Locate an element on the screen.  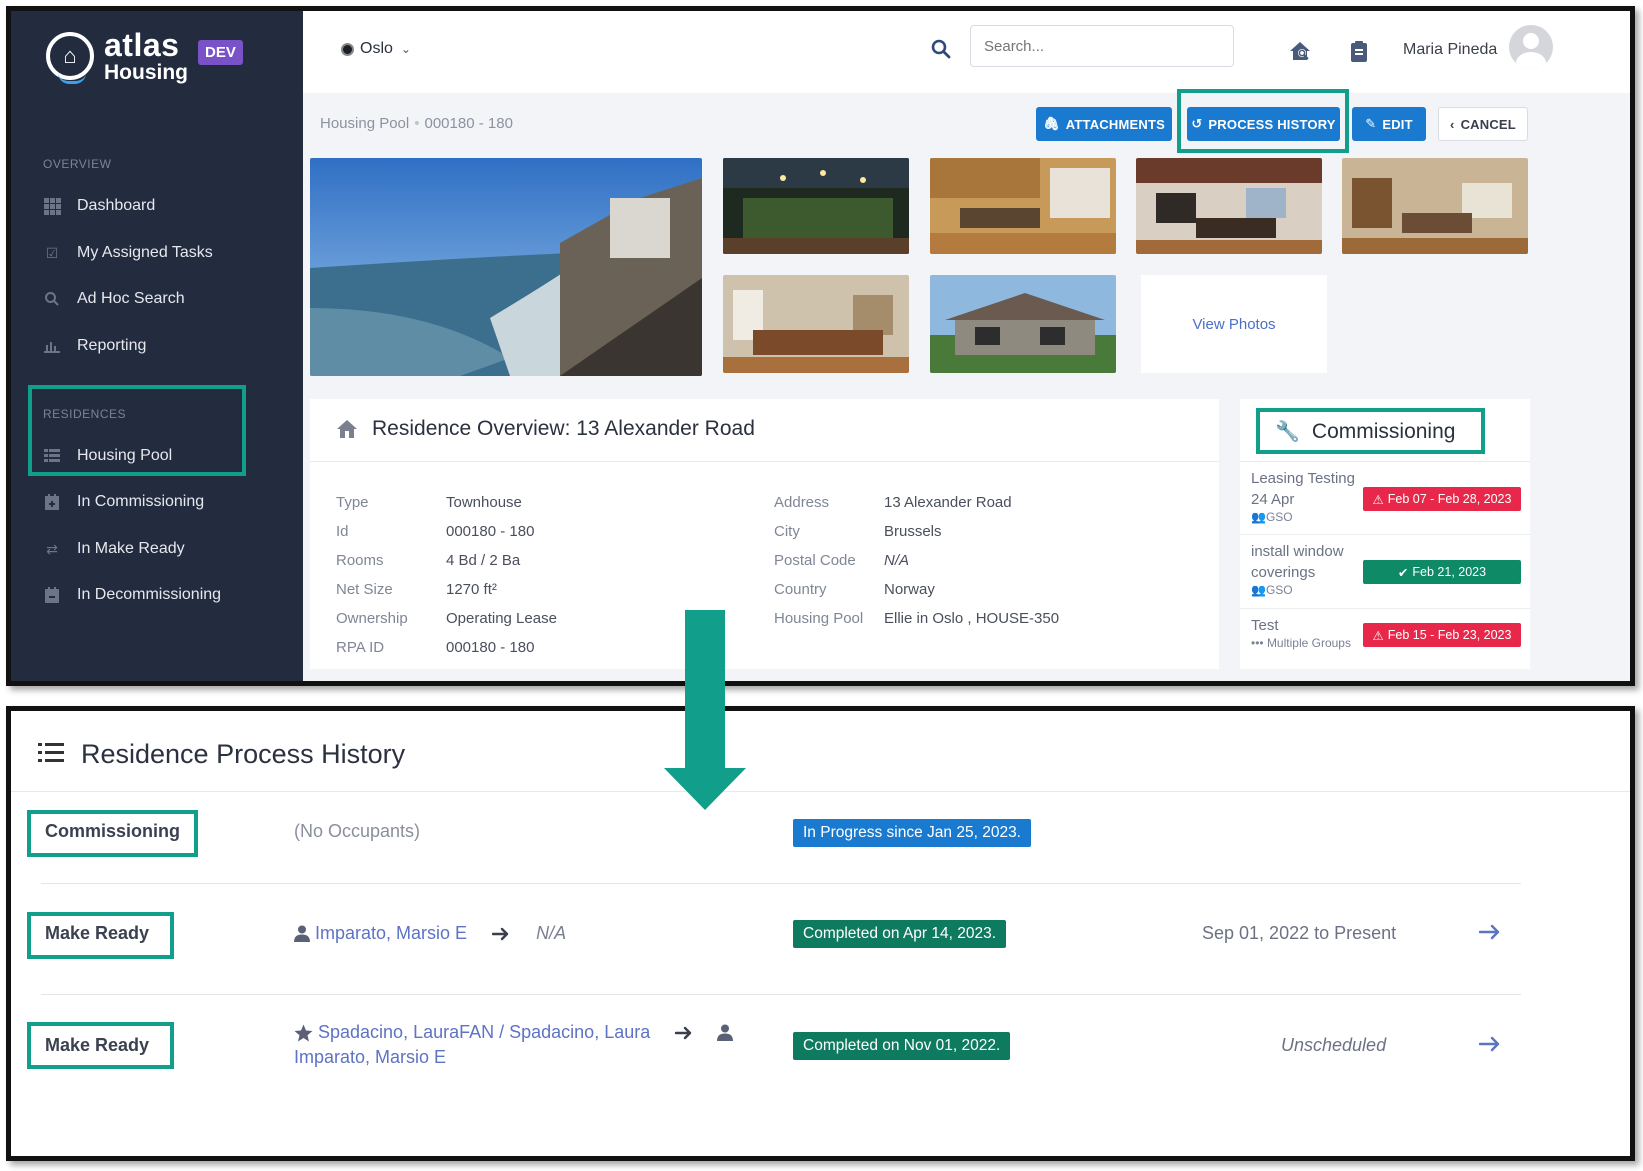
status-completed: Completed on Nov 01, 2022. is located at coordinates (902, 1046).